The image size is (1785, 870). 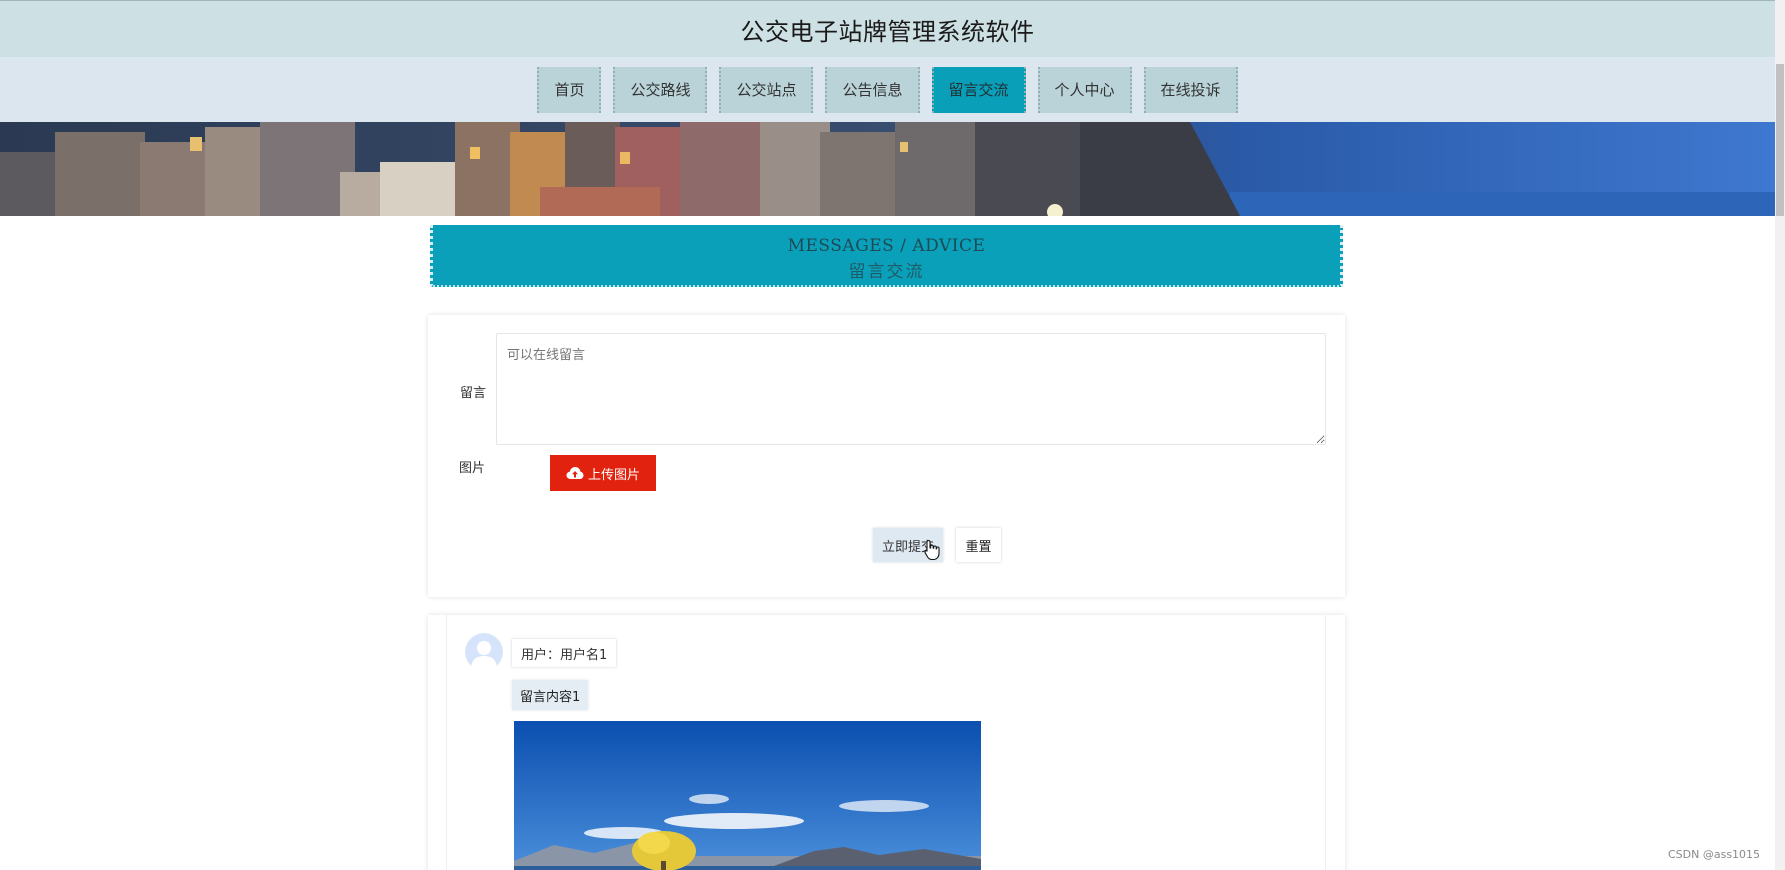 What do you see at coordinates (1714, 854) in the screenshot?
I see `watermark: CSDN @ass1015` at bounding box center [1714, 854].